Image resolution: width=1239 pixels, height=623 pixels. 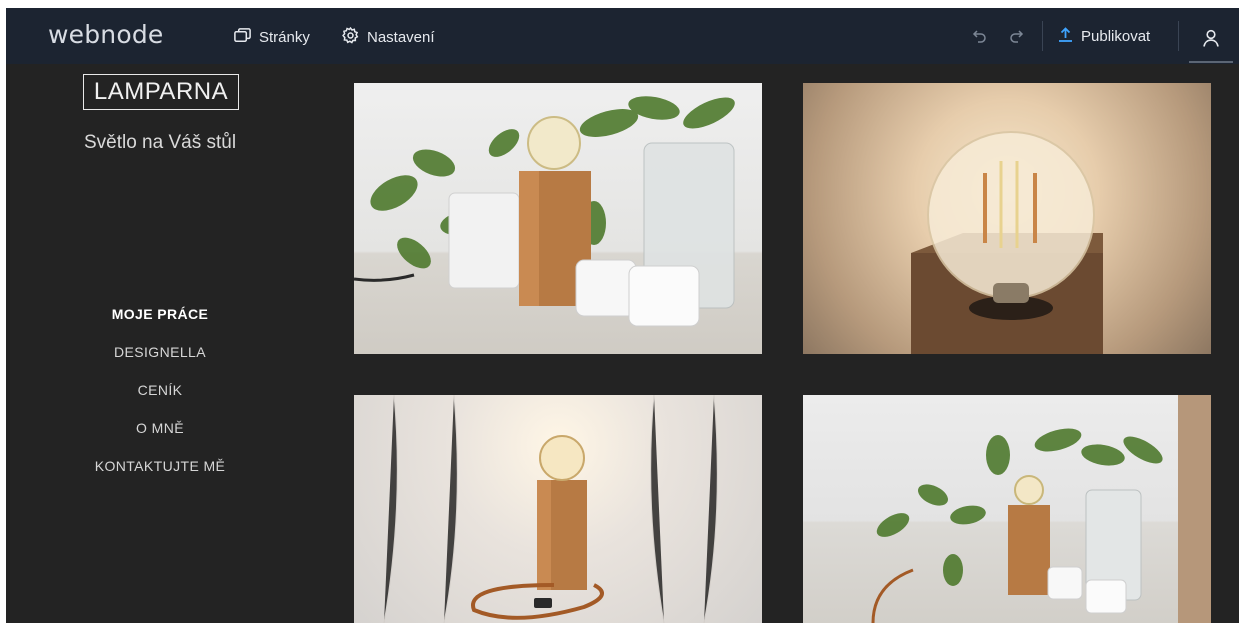 What do you see at coordinates (160, 142) in the screenshot?
I see `site-tagline: Světlo na Váš stůl` at bounding box center [160, 142].